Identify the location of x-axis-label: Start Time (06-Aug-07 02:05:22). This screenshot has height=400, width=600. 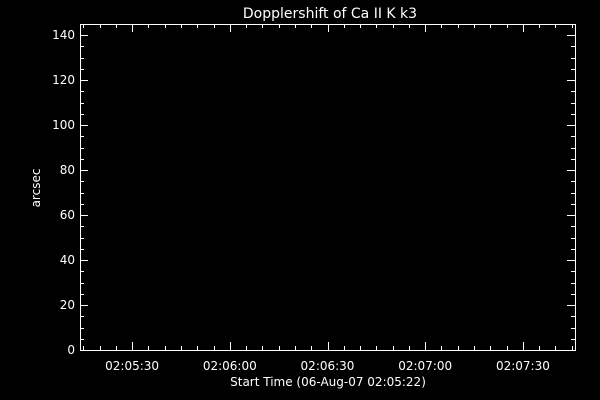
(328, 382).